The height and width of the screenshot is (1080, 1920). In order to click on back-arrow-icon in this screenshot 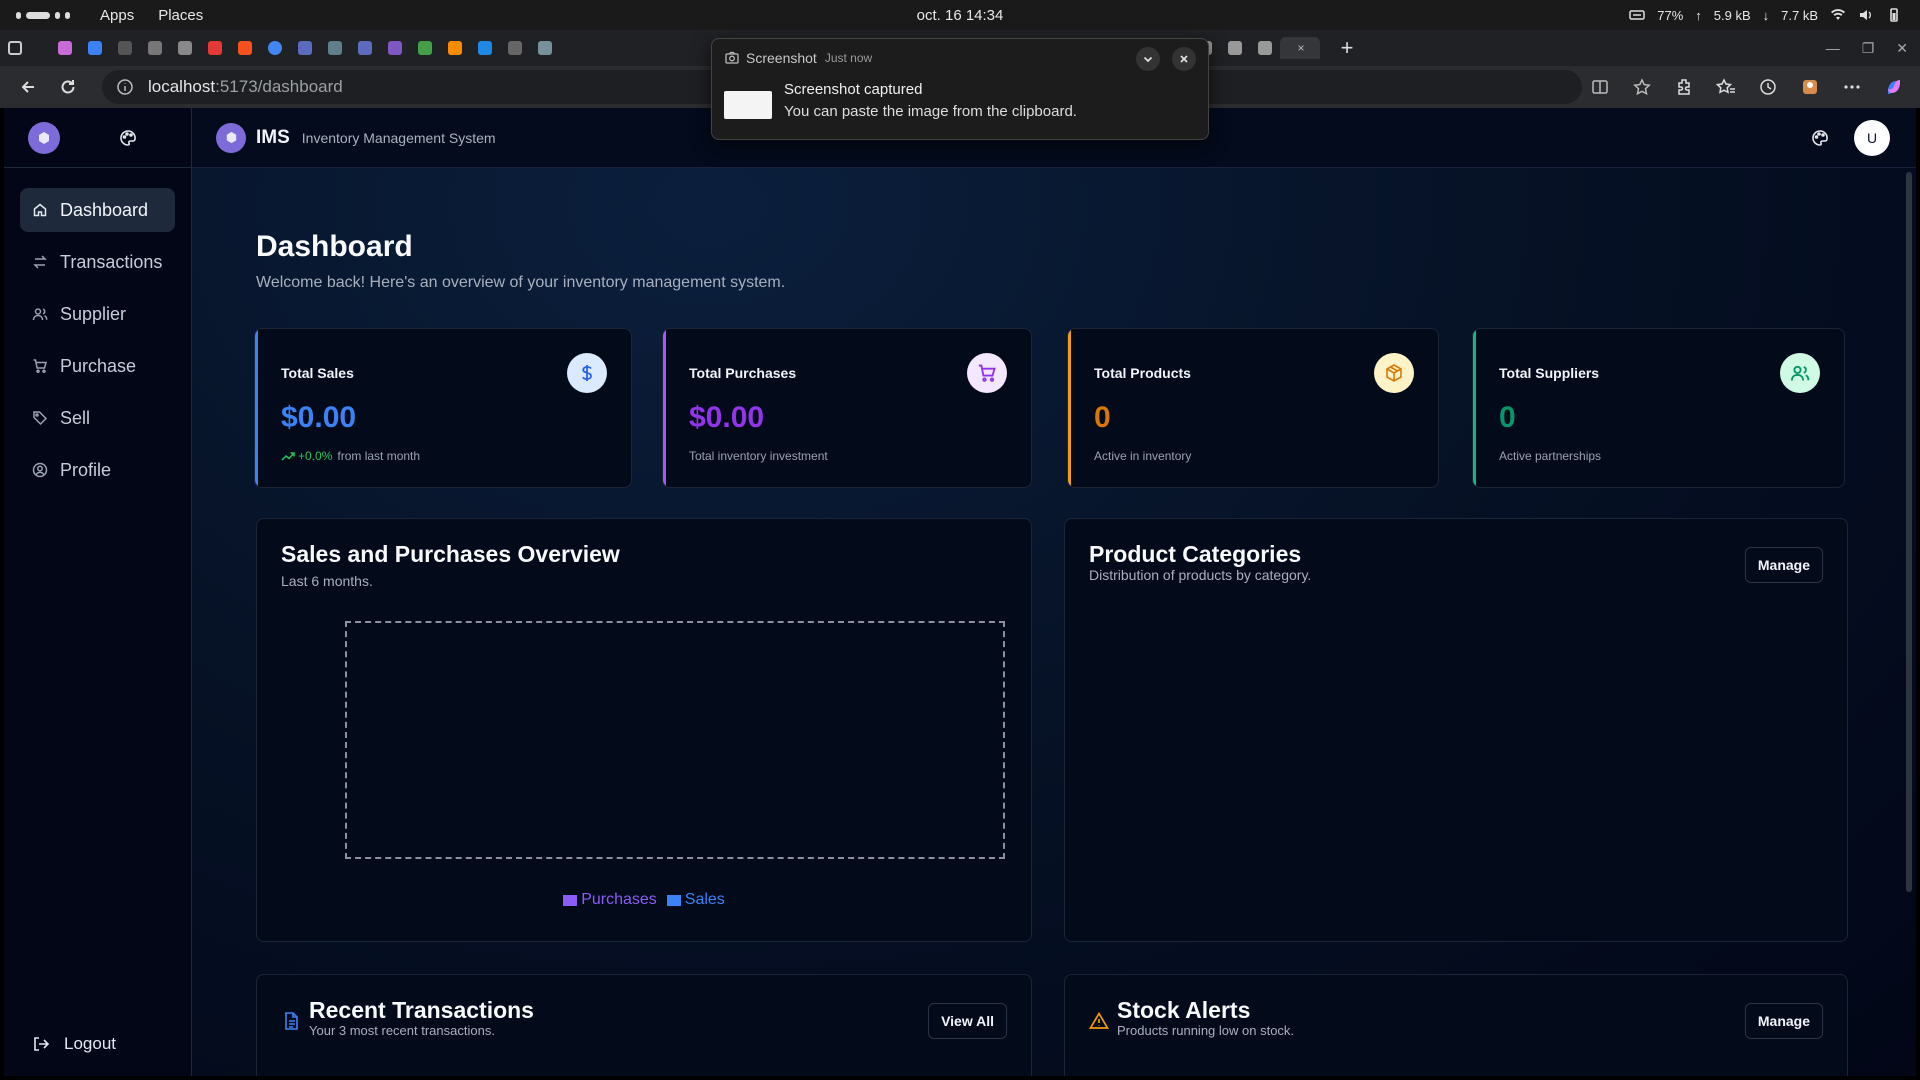, I will do `click(27, 87)`.